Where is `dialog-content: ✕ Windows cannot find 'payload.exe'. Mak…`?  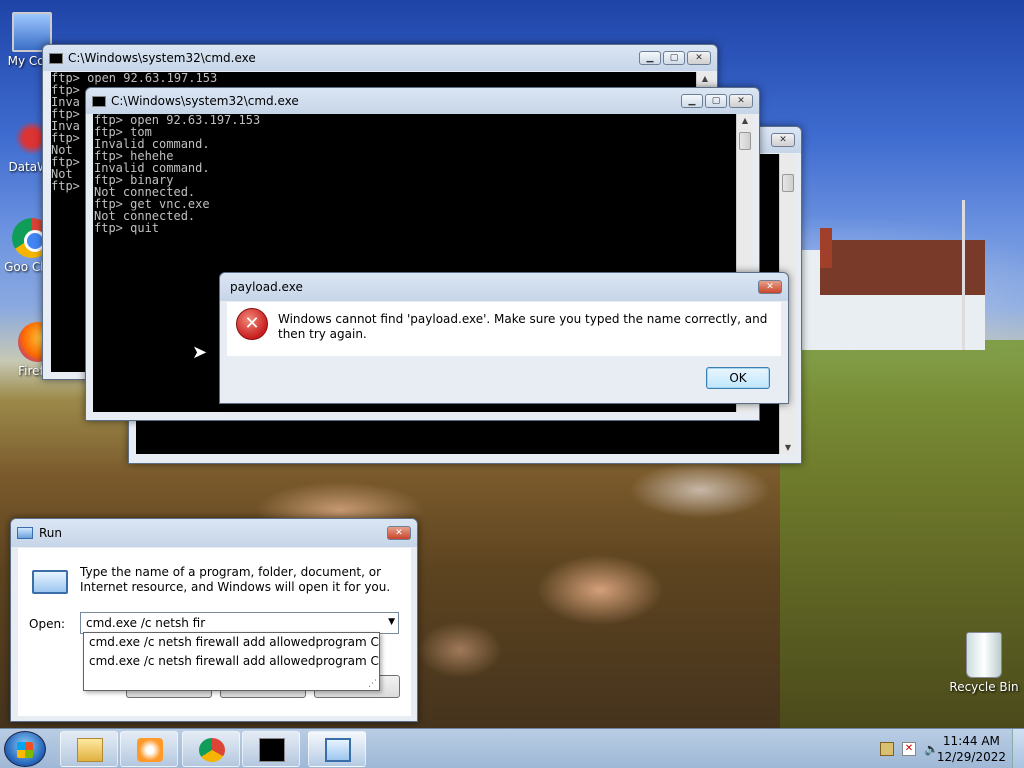 dialog-content: ✕ Windows cannot find 'payload.exe'. Mak… is located at coordinates (504, 329).